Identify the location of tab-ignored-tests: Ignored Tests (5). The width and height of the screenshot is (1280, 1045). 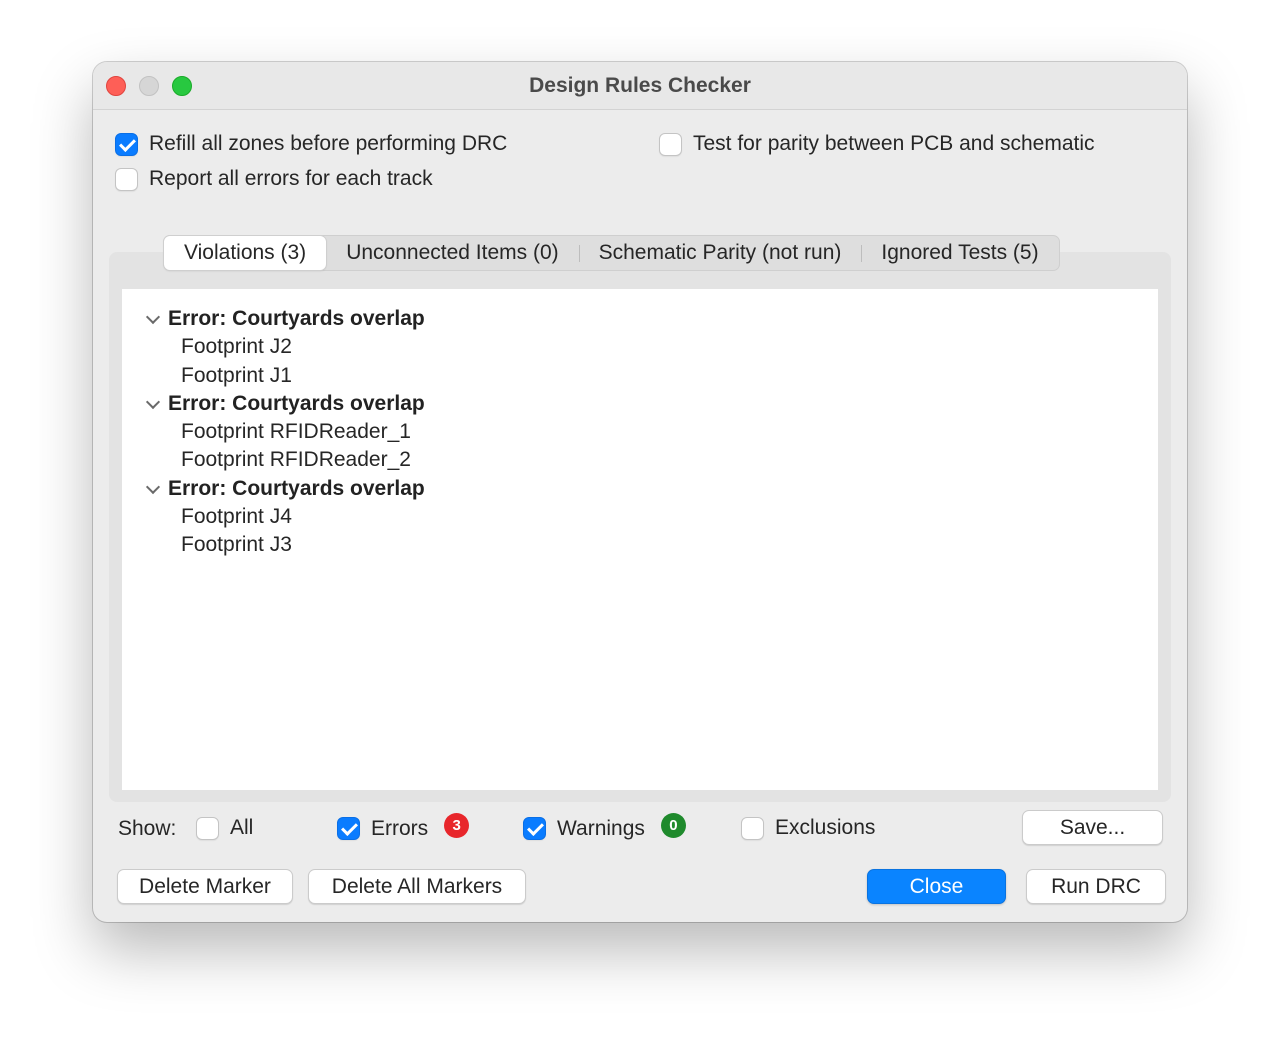
(959, 253).